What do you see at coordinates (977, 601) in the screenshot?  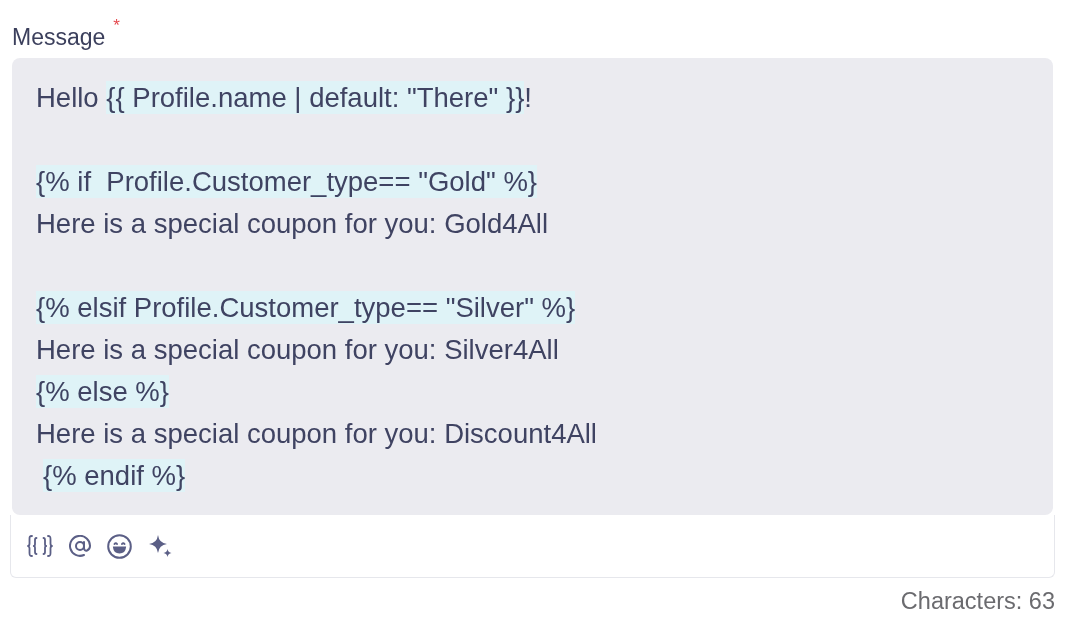 I see `character-count: Characters: 63` at bounding box center [977, 601].